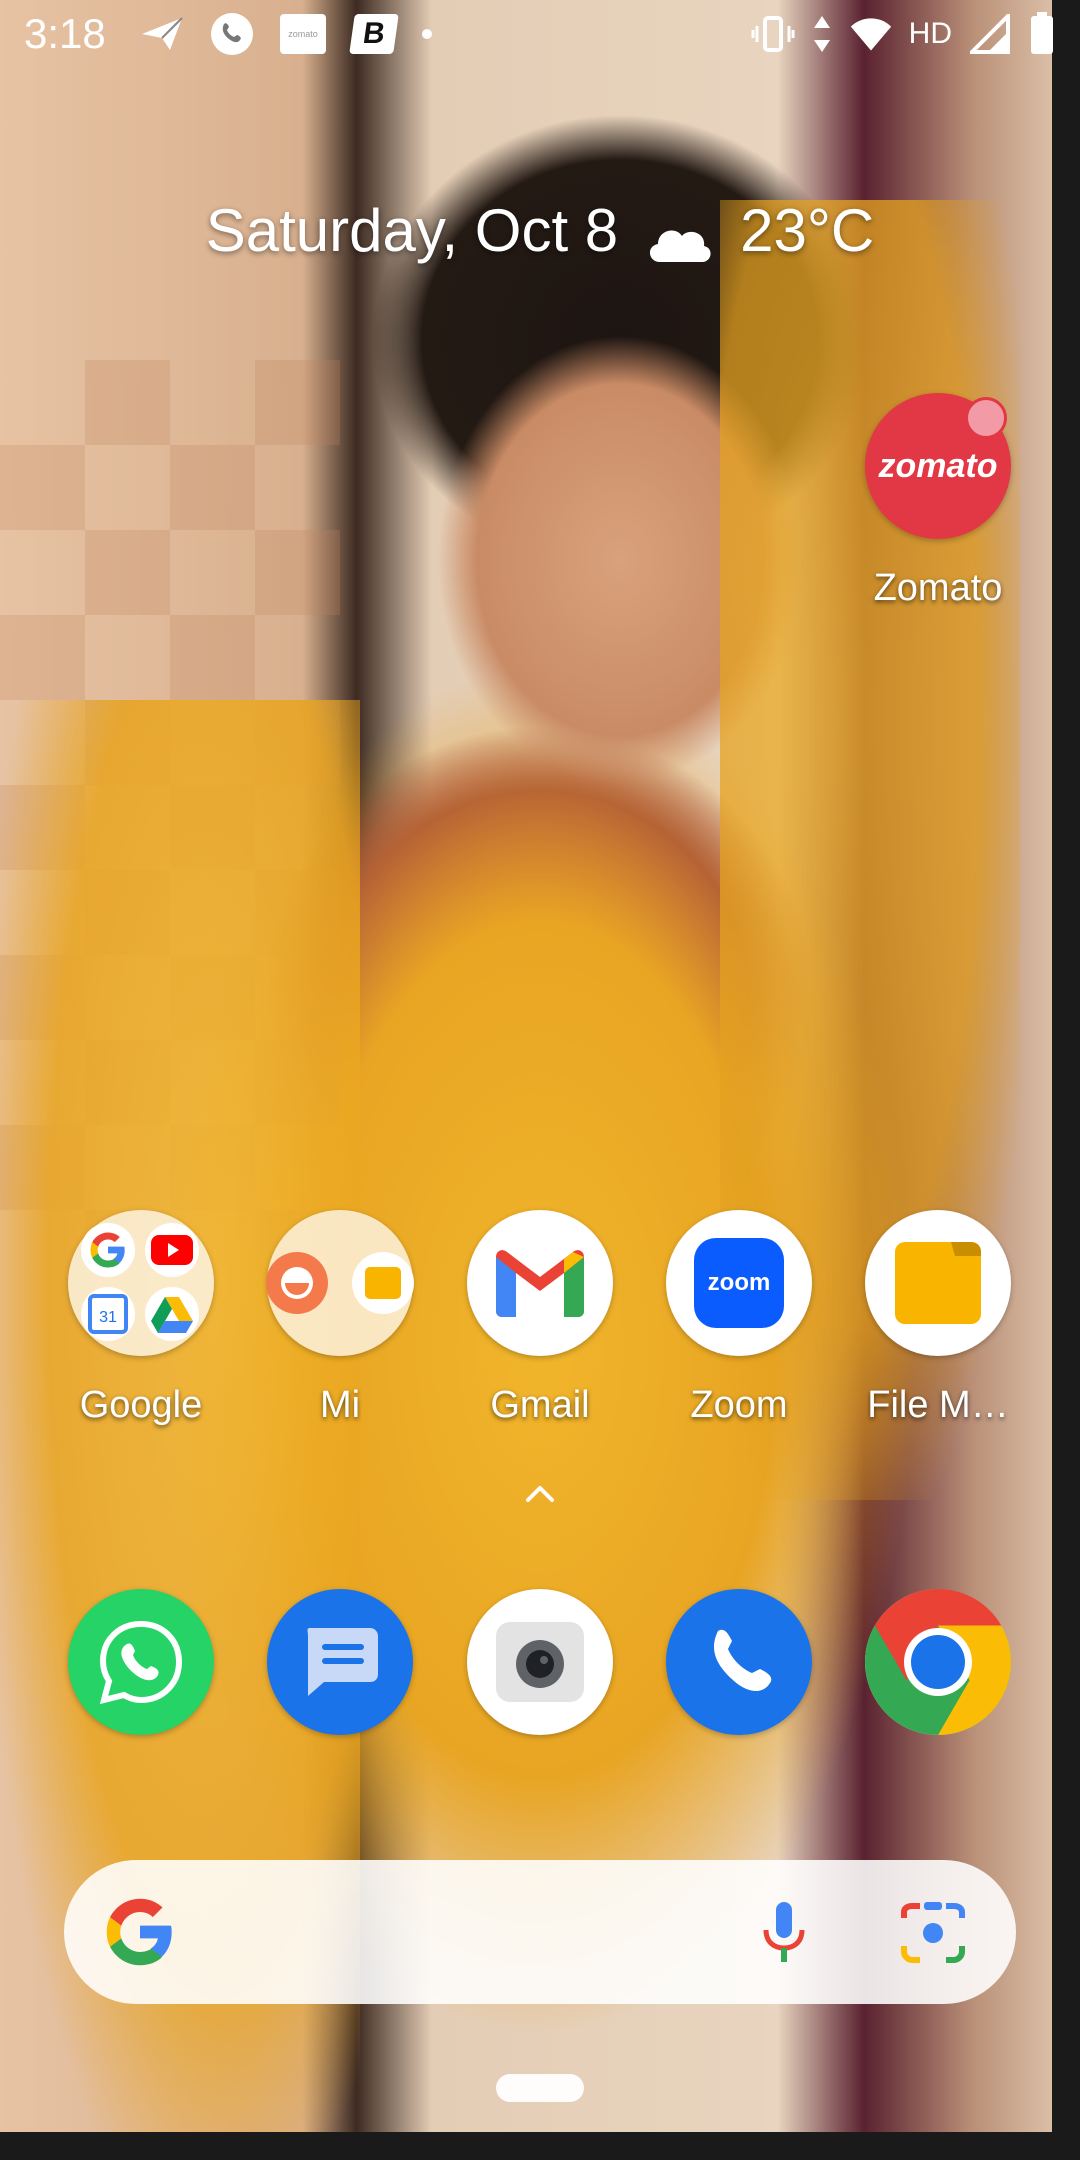 The height and width of the screenshot is (2160, 1080). Describe the element at coordinates (784, 1932) in the screenshot. I see `microphone-icon` at that location.